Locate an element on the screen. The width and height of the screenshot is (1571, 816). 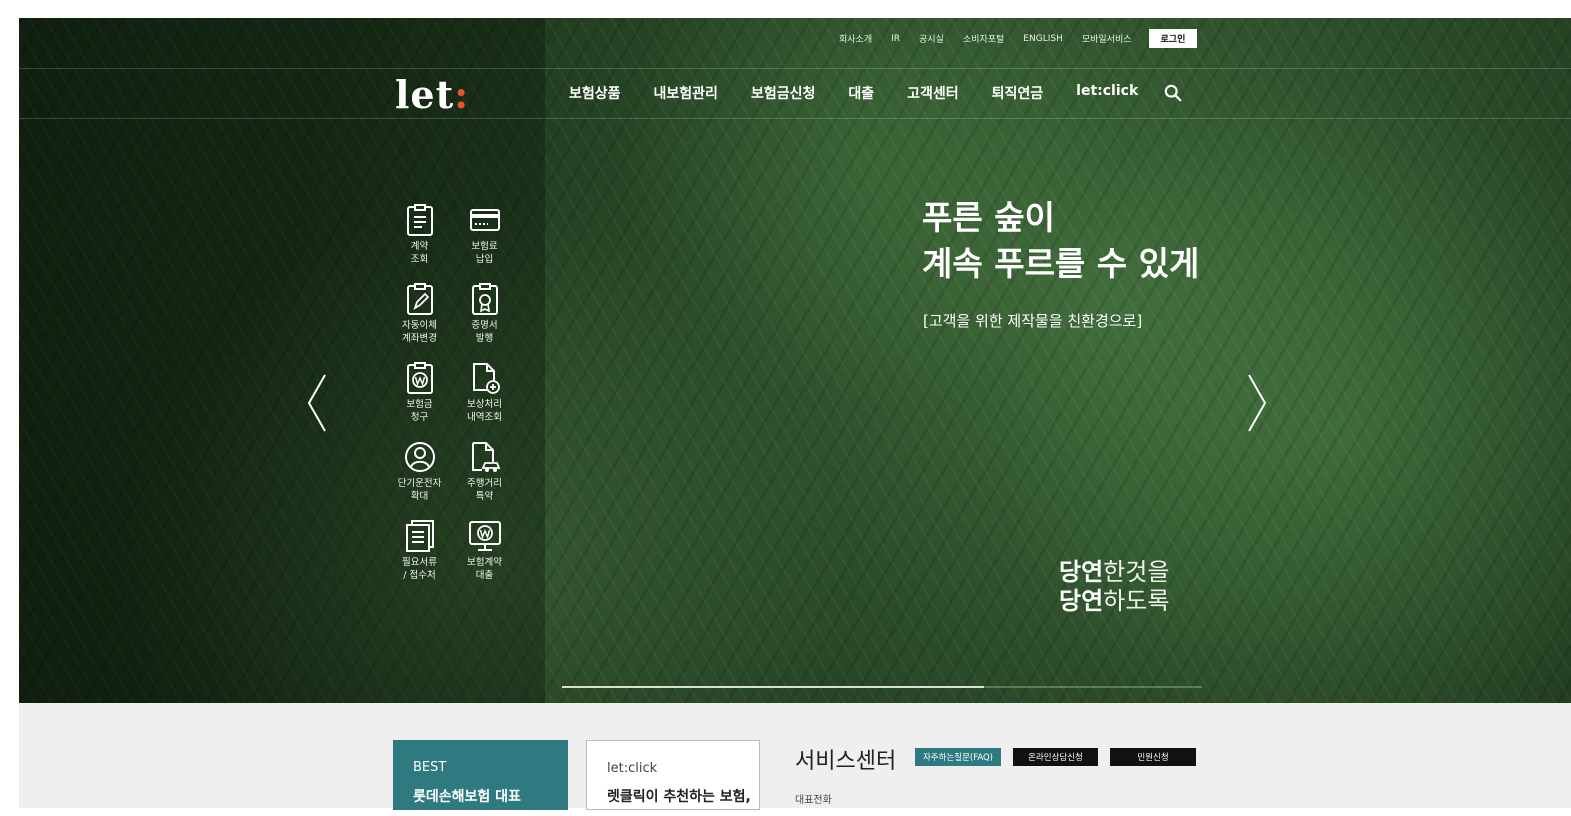
utility-link-mobile: 모바일서비스 is located at coordinates (1107, 38).